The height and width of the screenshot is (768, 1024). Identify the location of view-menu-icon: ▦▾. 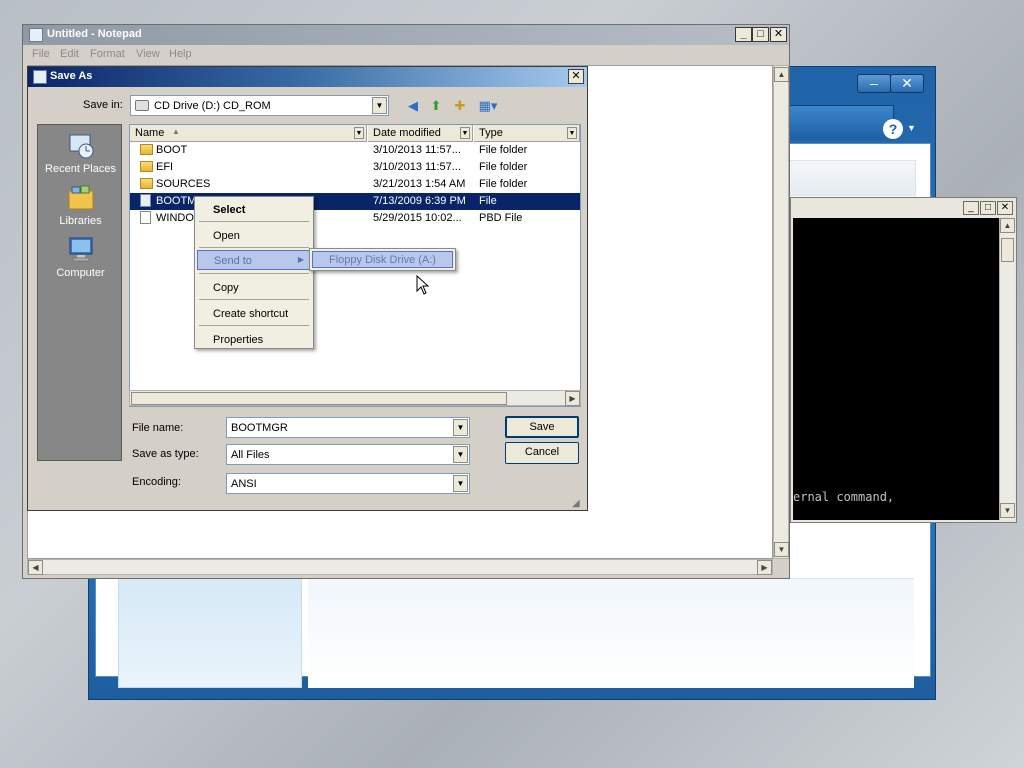
(488, 106).